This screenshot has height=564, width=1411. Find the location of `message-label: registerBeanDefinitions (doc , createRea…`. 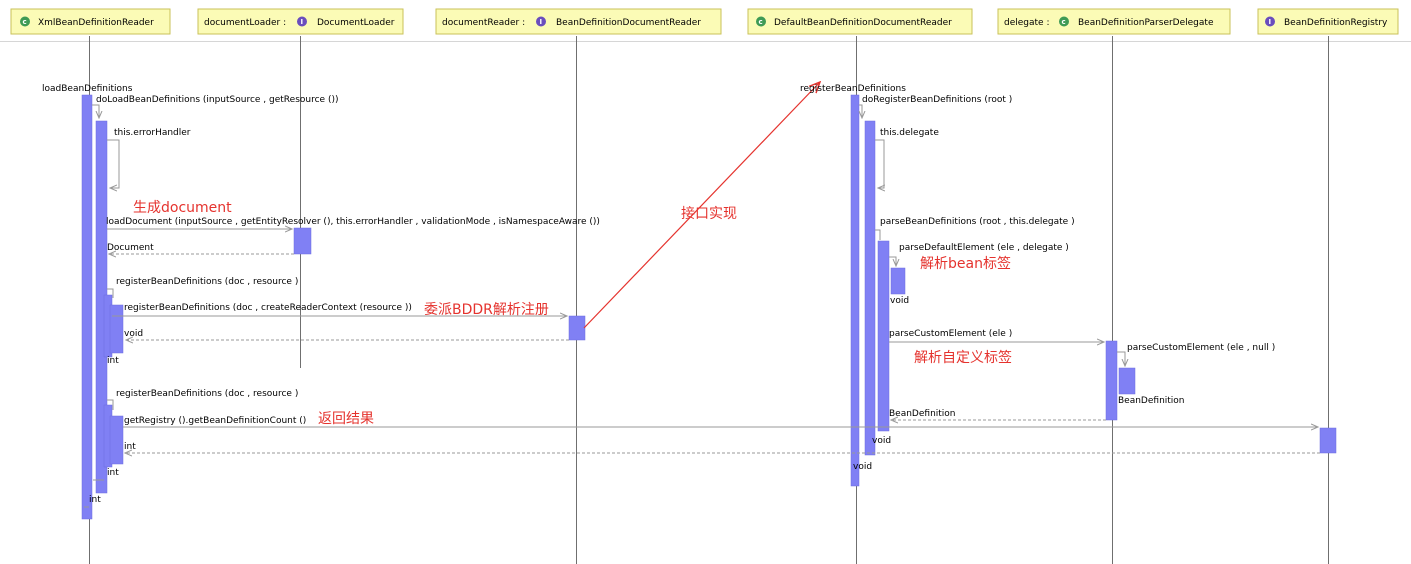

message-label: registerBeanDefinitions (doc , createRea… is located at coordinates (268, 308).